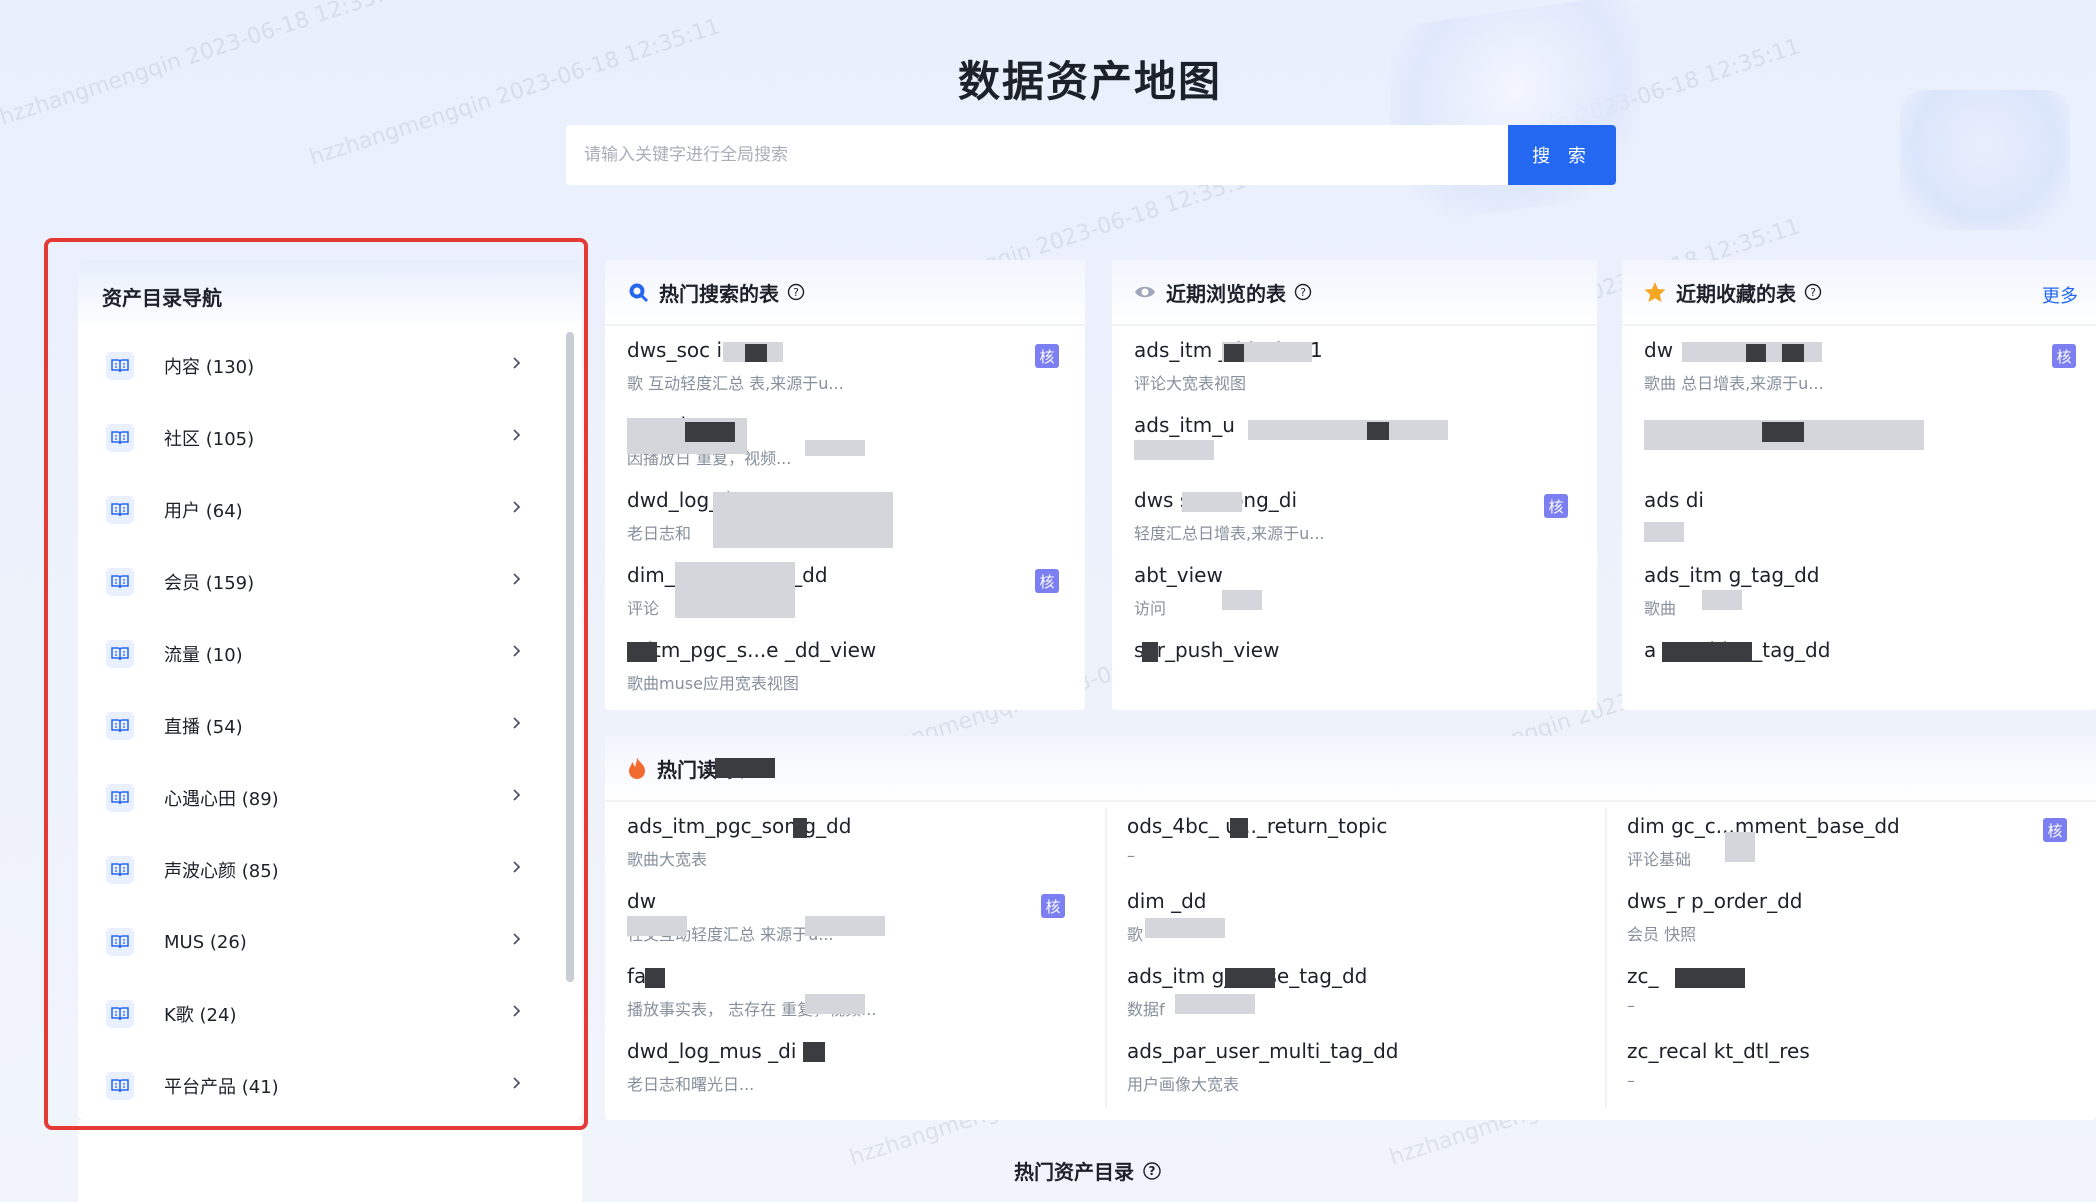 The height and width of the screenshot is (1202, 2096). I want to click on card-header: 近期收藏的表 ? 更多, so click(1859, 293).